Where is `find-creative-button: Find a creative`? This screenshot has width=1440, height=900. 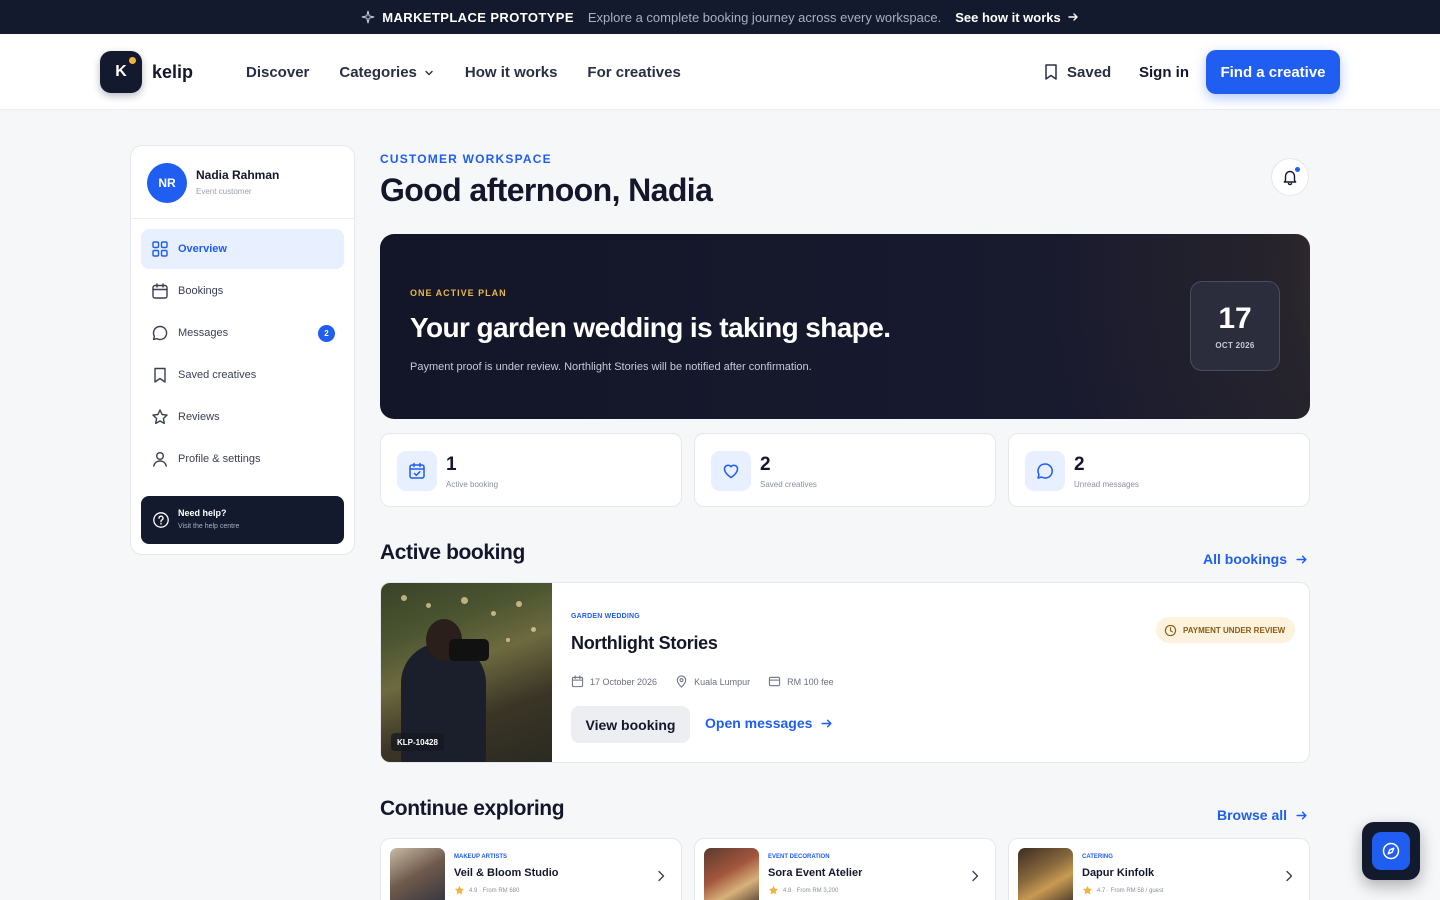 find-creative-button: Find a creative is located at coordinates (1273, 72).